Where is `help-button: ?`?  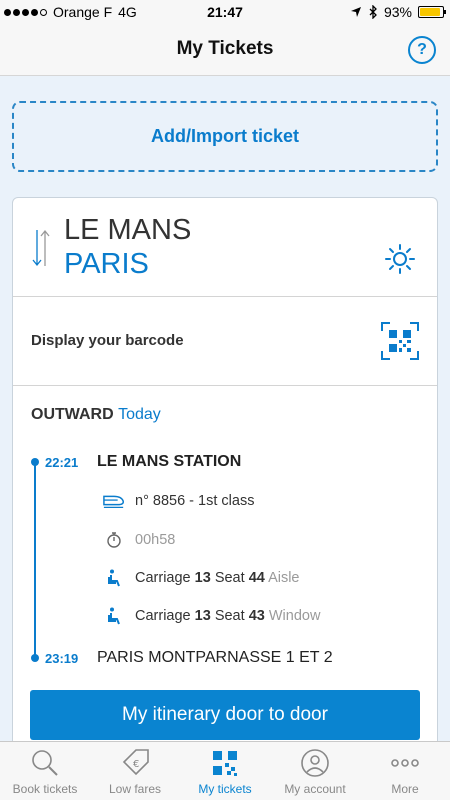
help-button: ? is located at coordinates (422, 50).